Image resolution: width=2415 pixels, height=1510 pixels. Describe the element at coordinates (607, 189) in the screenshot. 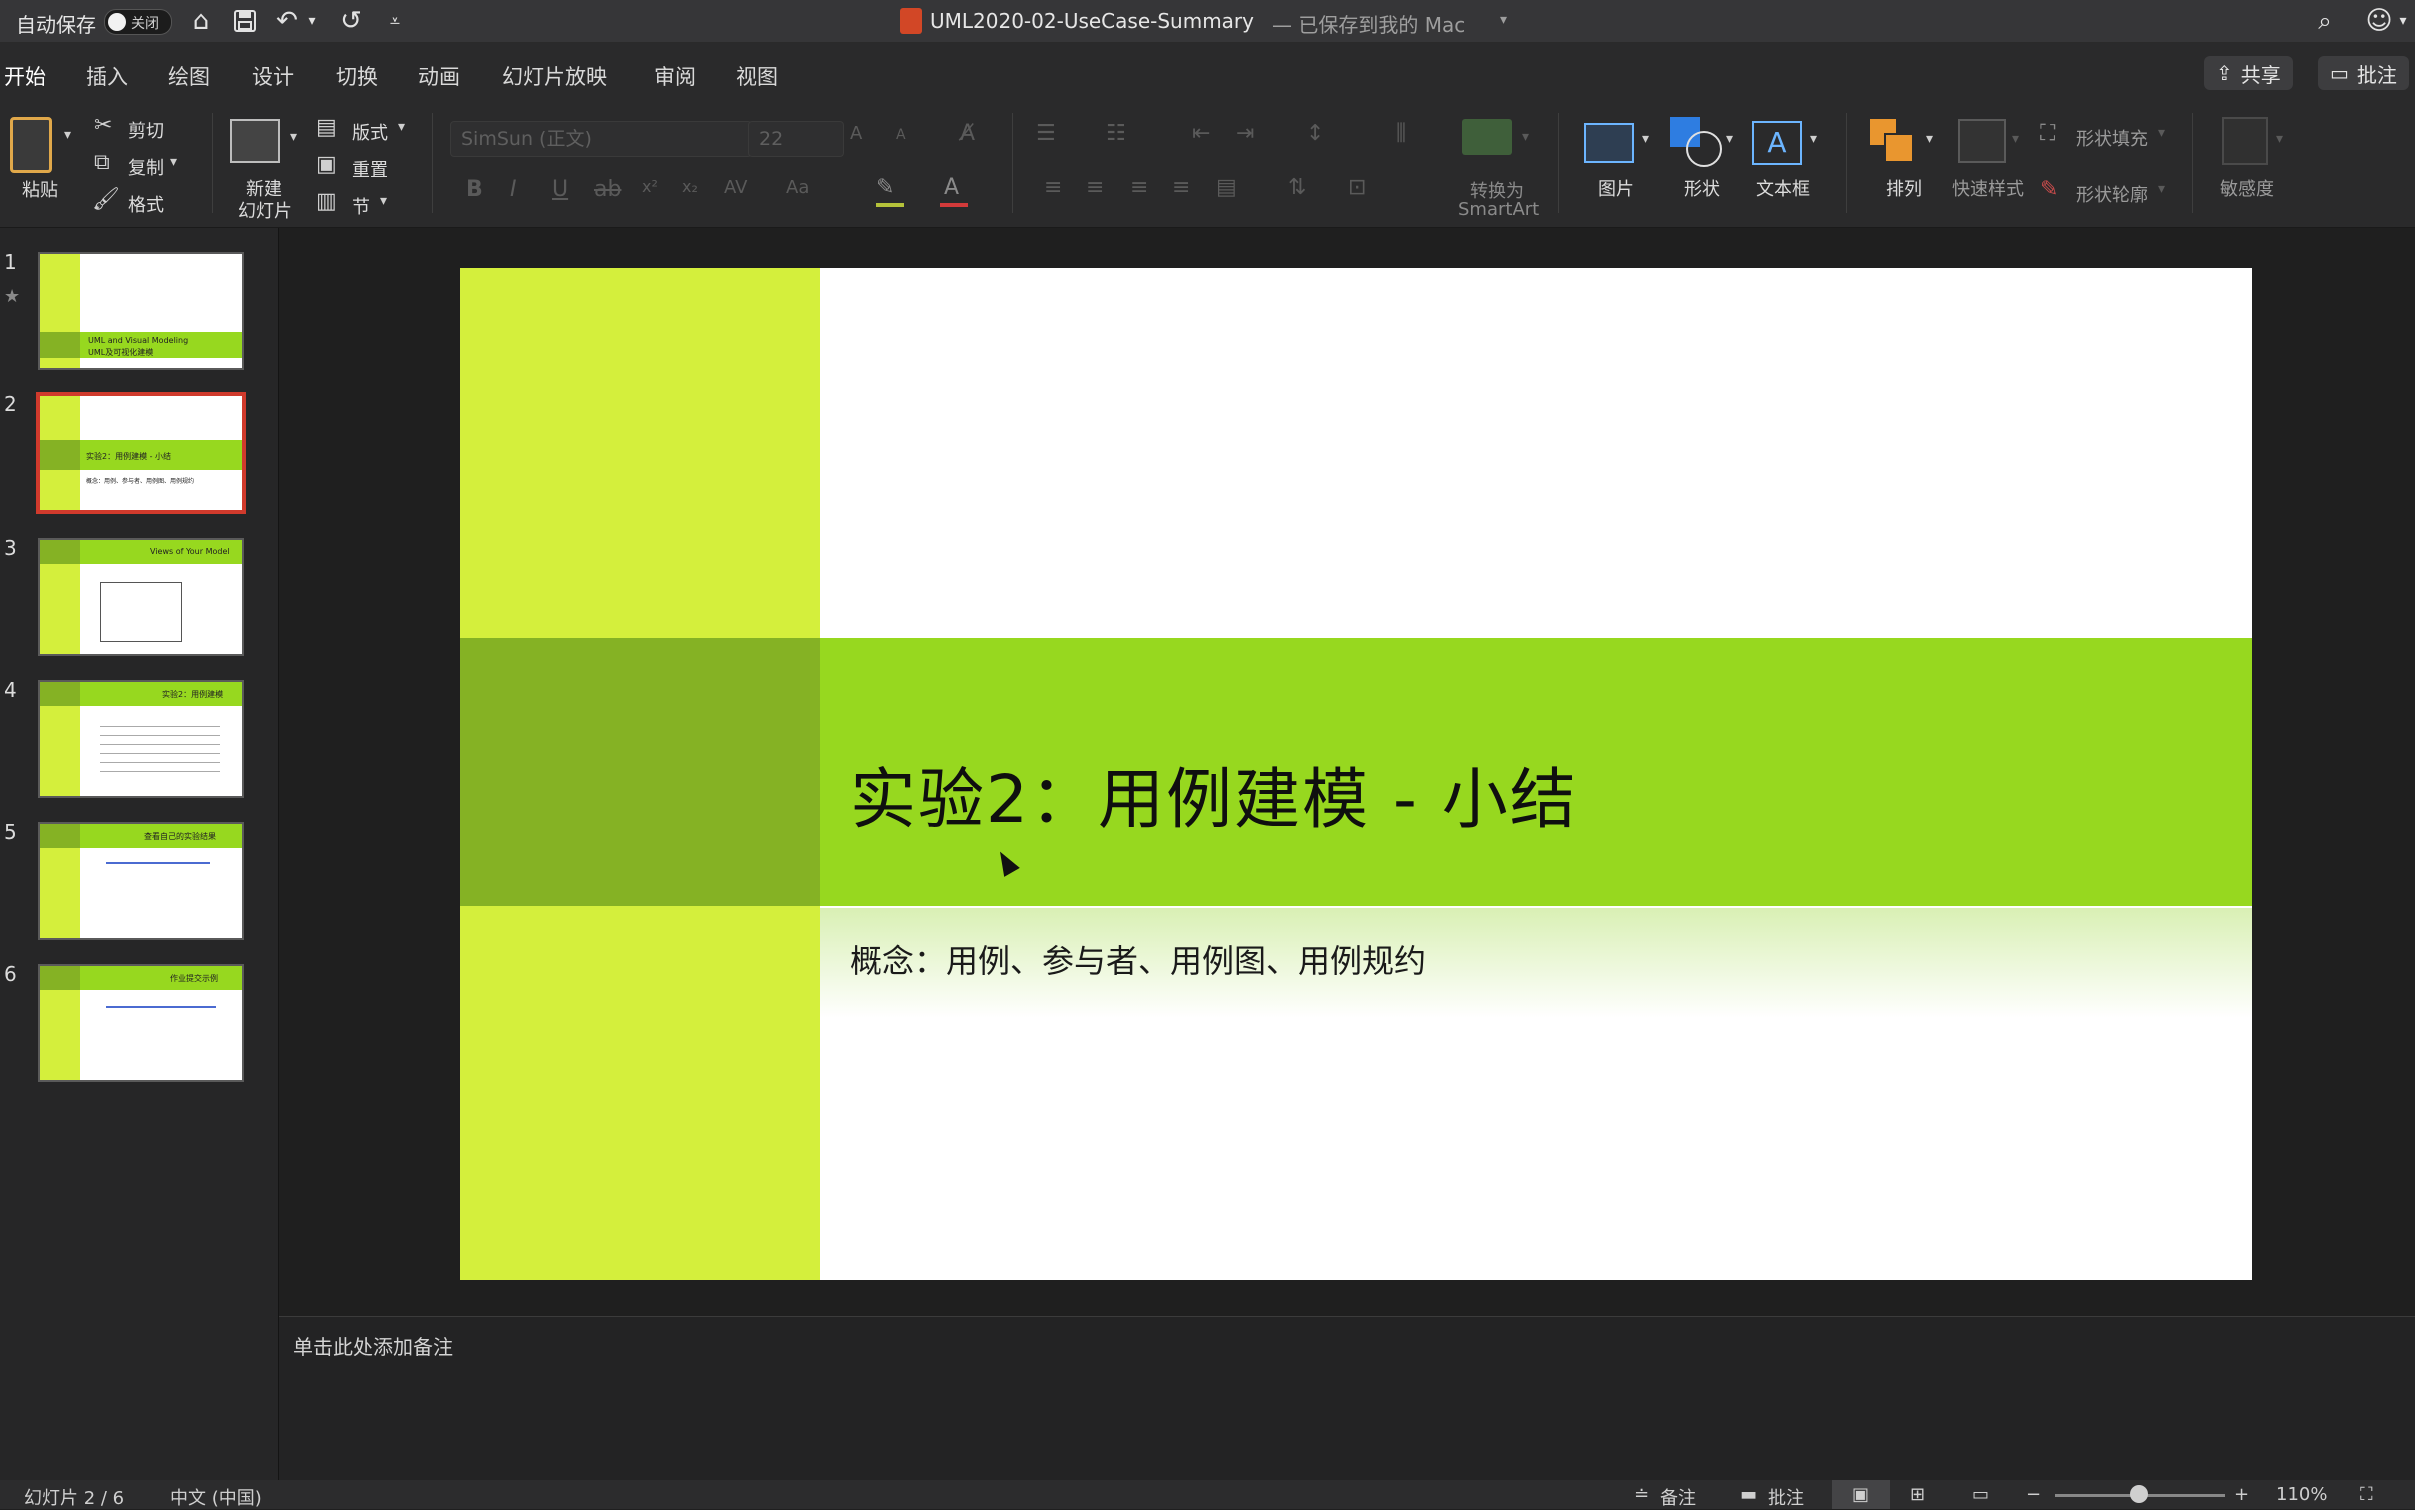

I see `strikethrough-icon: ab` at that location.